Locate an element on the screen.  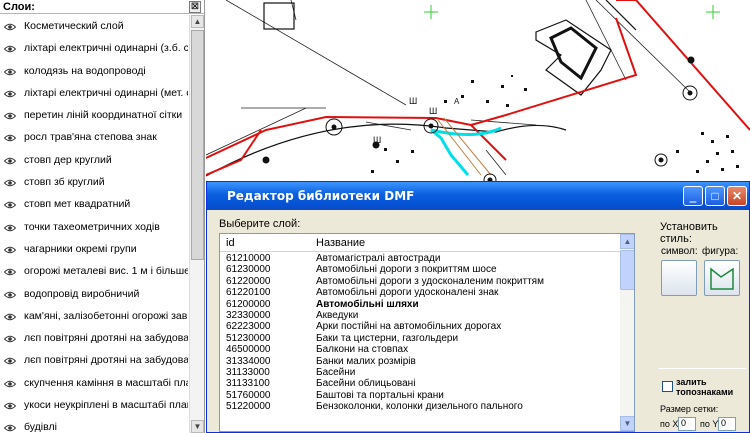
figure-label: фигура: is located at coordinates (720, 251).